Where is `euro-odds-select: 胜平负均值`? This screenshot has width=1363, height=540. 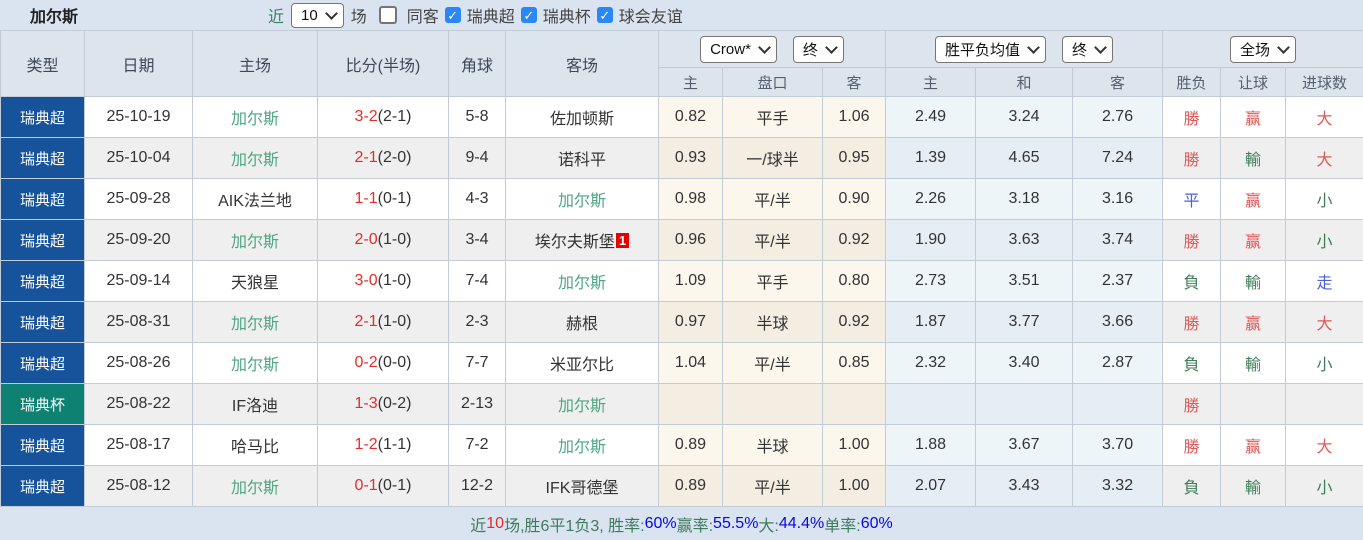 euro-odds-select: 胜平负均值 is located at coordinates (990, 49).